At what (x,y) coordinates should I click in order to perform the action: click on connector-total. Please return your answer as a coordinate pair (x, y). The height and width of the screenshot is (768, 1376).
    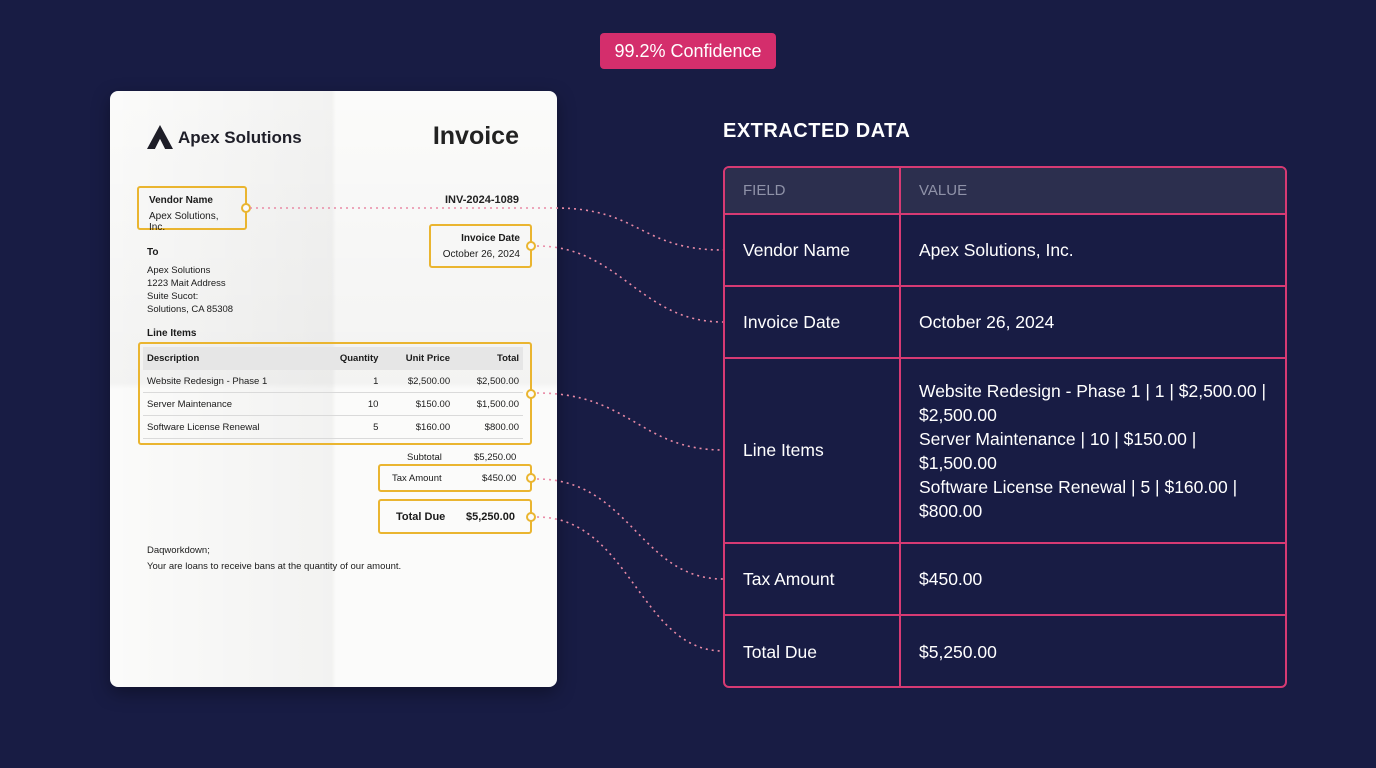
    Looking at the image, I should click on (630, 584).